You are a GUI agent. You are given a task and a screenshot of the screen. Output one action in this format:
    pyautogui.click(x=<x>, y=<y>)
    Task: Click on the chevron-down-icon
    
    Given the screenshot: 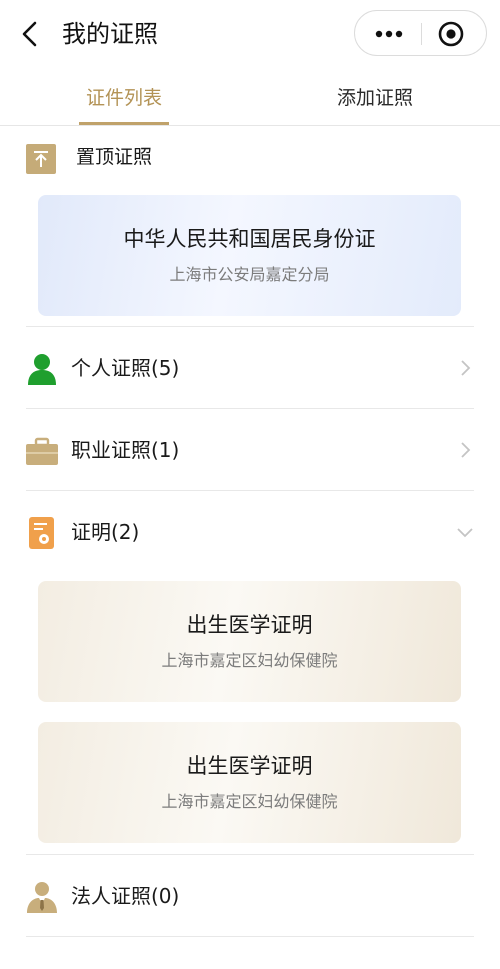 What is the action you would take?
    pyautogui.click(x=465, y=533)
    